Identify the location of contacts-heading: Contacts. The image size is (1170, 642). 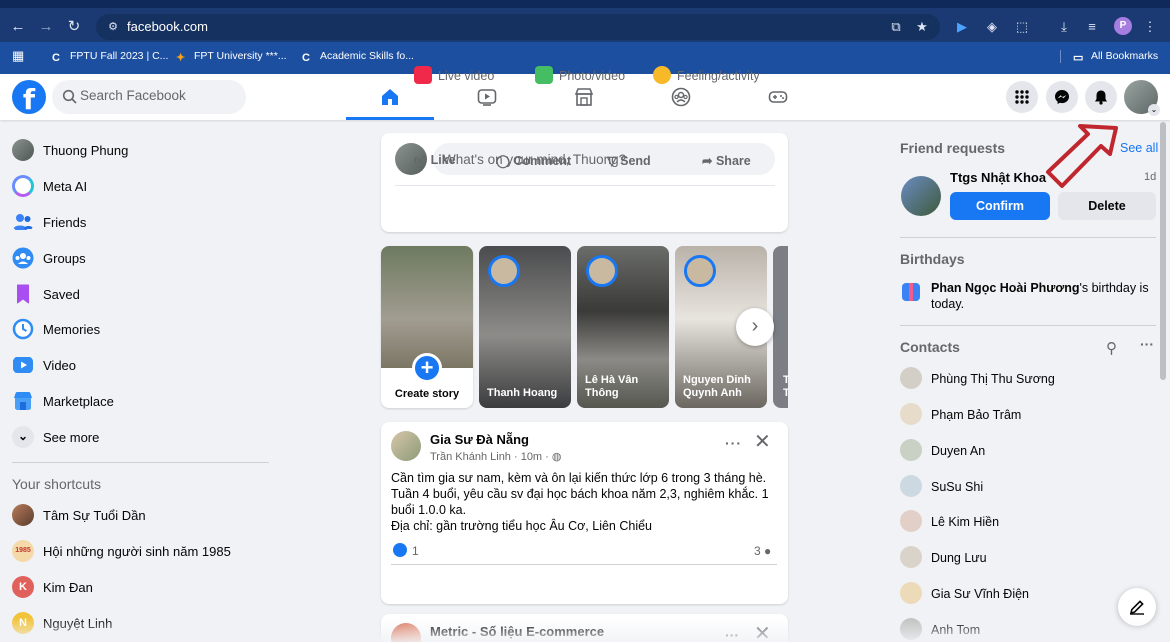
(930, 347).